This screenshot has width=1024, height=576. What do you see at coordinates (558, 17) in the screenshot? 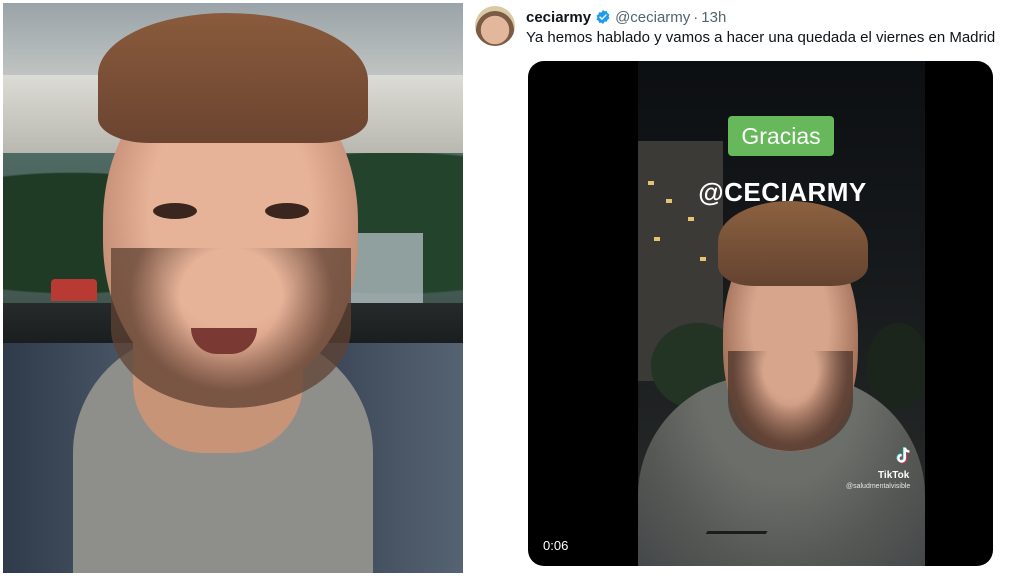
I see `display-name: ceciarmy` at bounding box center [558, 17].